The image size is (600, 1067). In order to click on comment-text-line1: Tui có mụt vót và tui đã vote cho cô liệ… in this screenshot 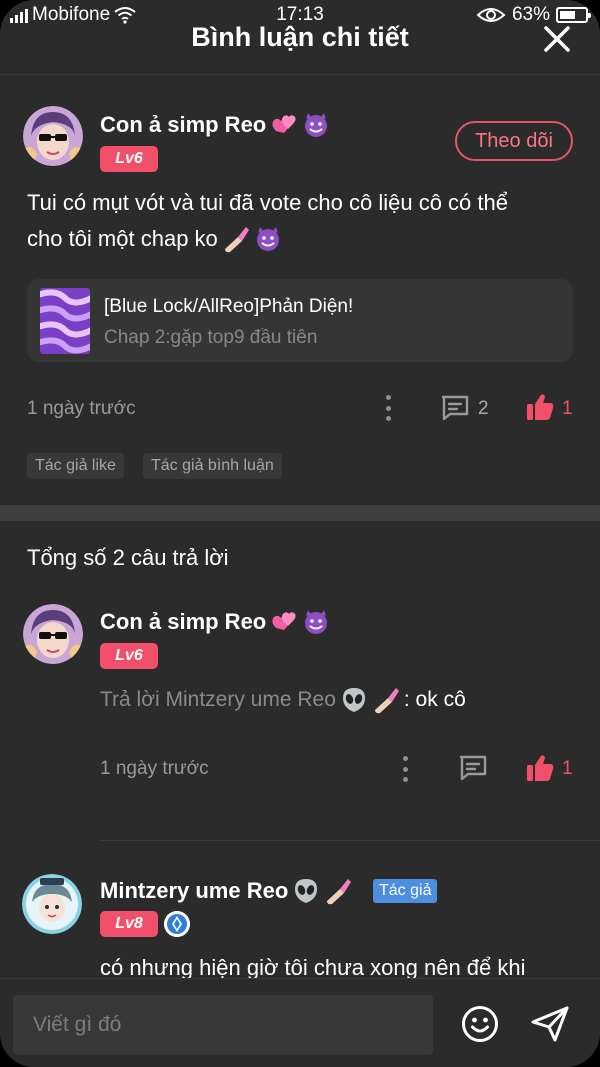, I will do `click(267, 202)`.